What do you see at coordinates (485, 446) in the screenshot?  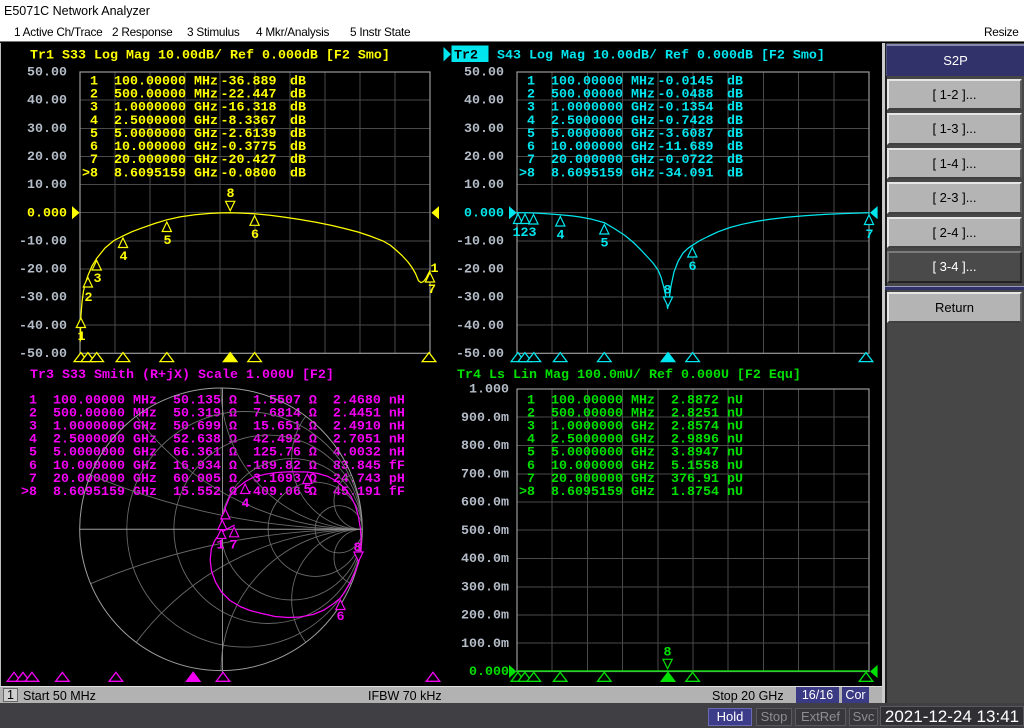 I see `svg-text: 800.0m` at bounding box center [485, 446].